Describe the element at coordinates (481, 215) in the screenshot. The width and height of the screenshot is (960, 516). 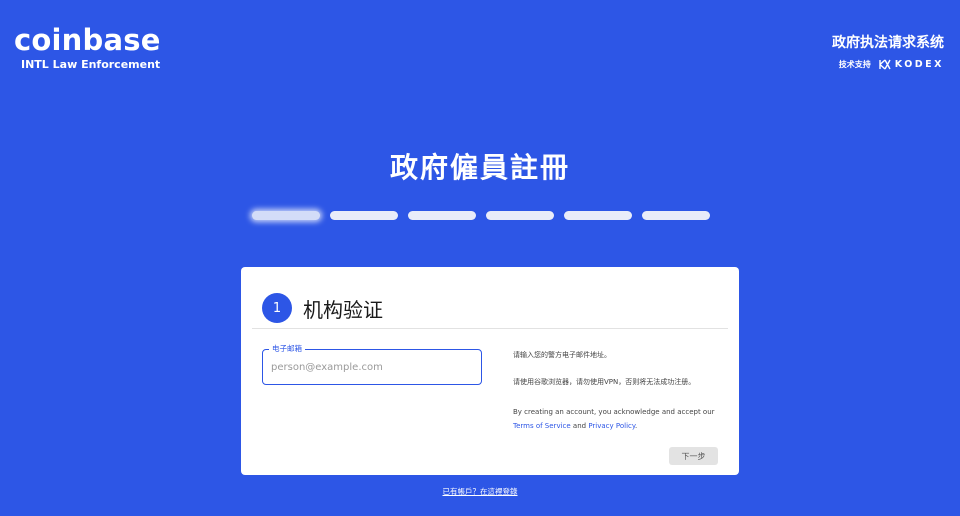
I see `step-progress` at that location.